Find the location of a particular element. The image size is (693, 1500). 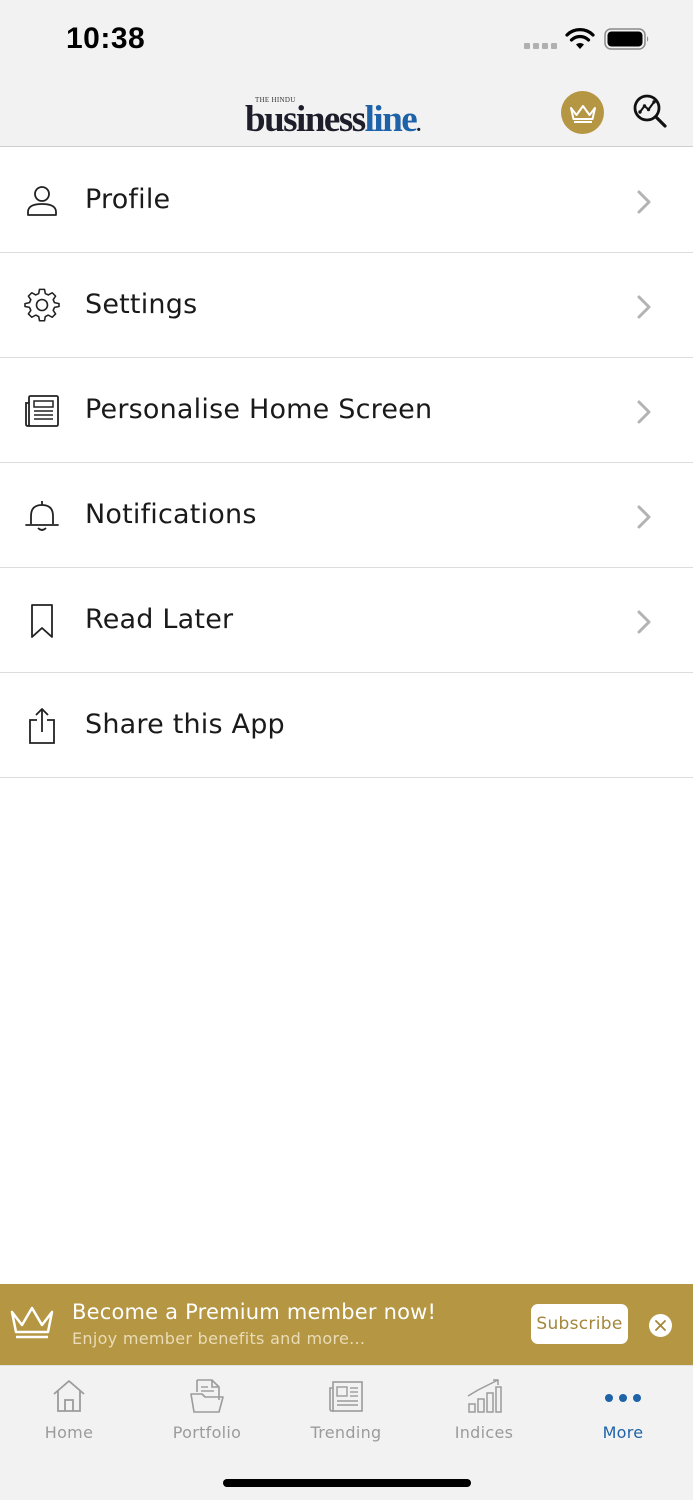

share-icon is located at coordinates (42, 726).